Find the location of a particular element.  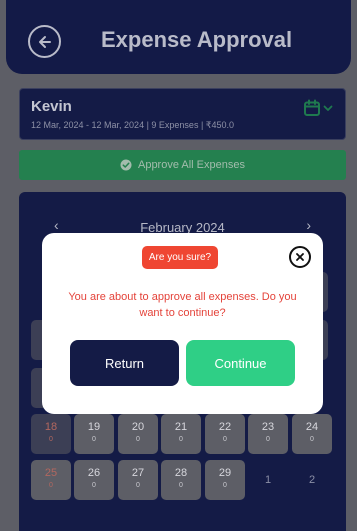

calendar-day: 23 0 is located at coordinates (268, 434).